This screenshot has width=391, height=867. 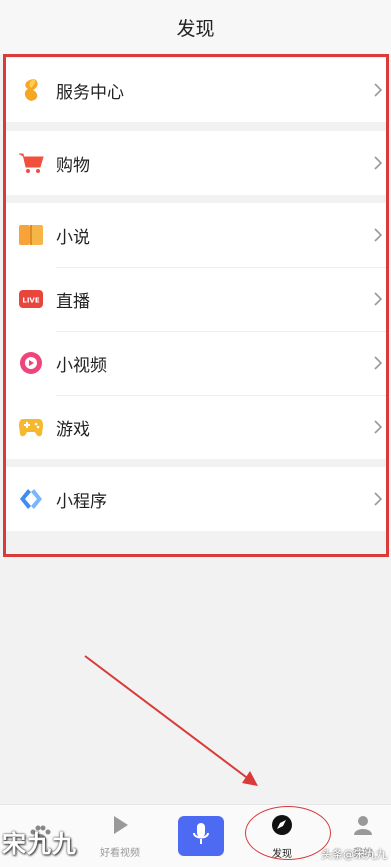 I want to click on page-header: 发现, so click(x=195, y=27).